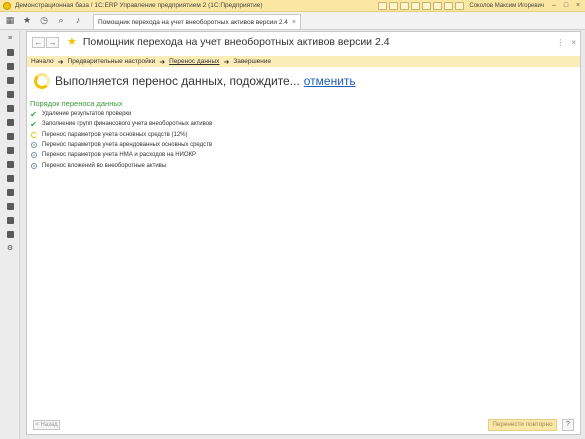 This screenshot has width=585, height=439. What do you see at coordinates (578, 5) in the screenshot?
I see `close-app-button: ×` at bounding box center [578, 5].